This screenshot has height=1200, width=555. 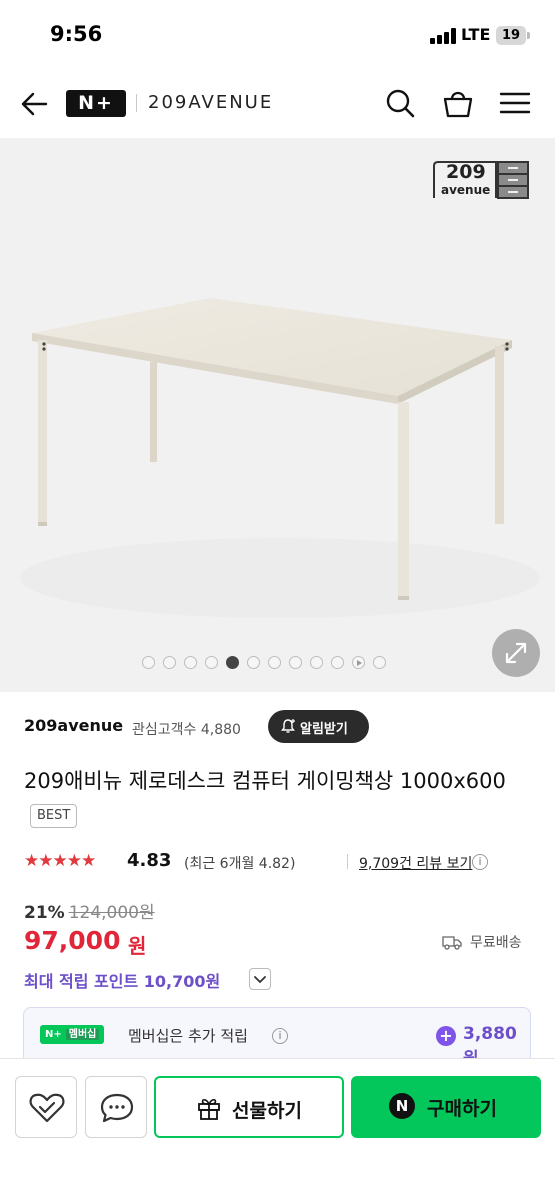 What do you see at coordinates (72, 940) in the screenshot?
I see `sale-price: 97,000` at bounding box center [72, 940].